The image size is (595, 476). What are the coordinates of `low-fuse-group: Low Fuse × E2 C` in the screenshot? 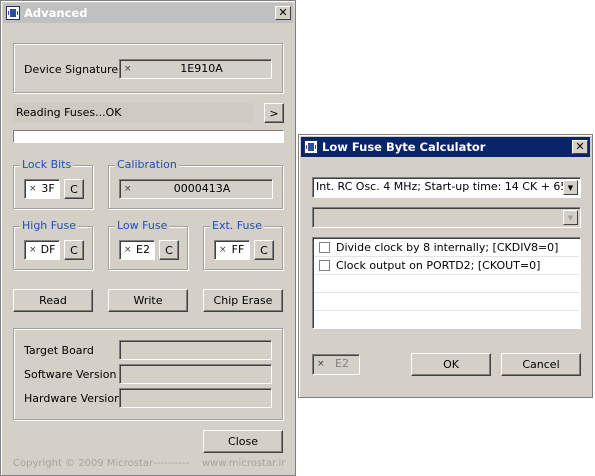 It's located at (148, 244).